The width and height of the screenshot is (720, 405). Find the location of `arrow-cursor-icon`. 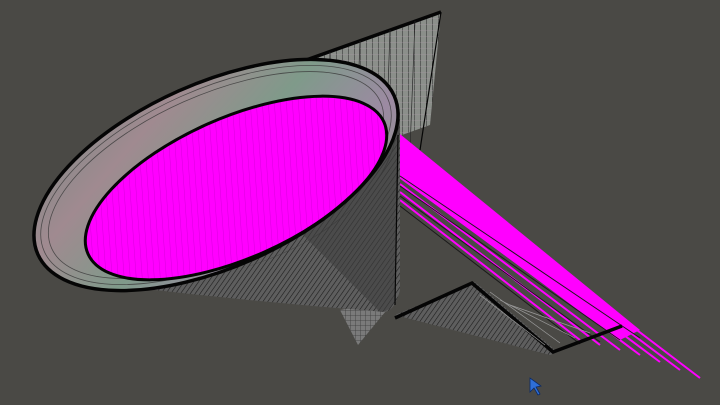

arrow-cursor-icon is located at coordinates (535, 386).